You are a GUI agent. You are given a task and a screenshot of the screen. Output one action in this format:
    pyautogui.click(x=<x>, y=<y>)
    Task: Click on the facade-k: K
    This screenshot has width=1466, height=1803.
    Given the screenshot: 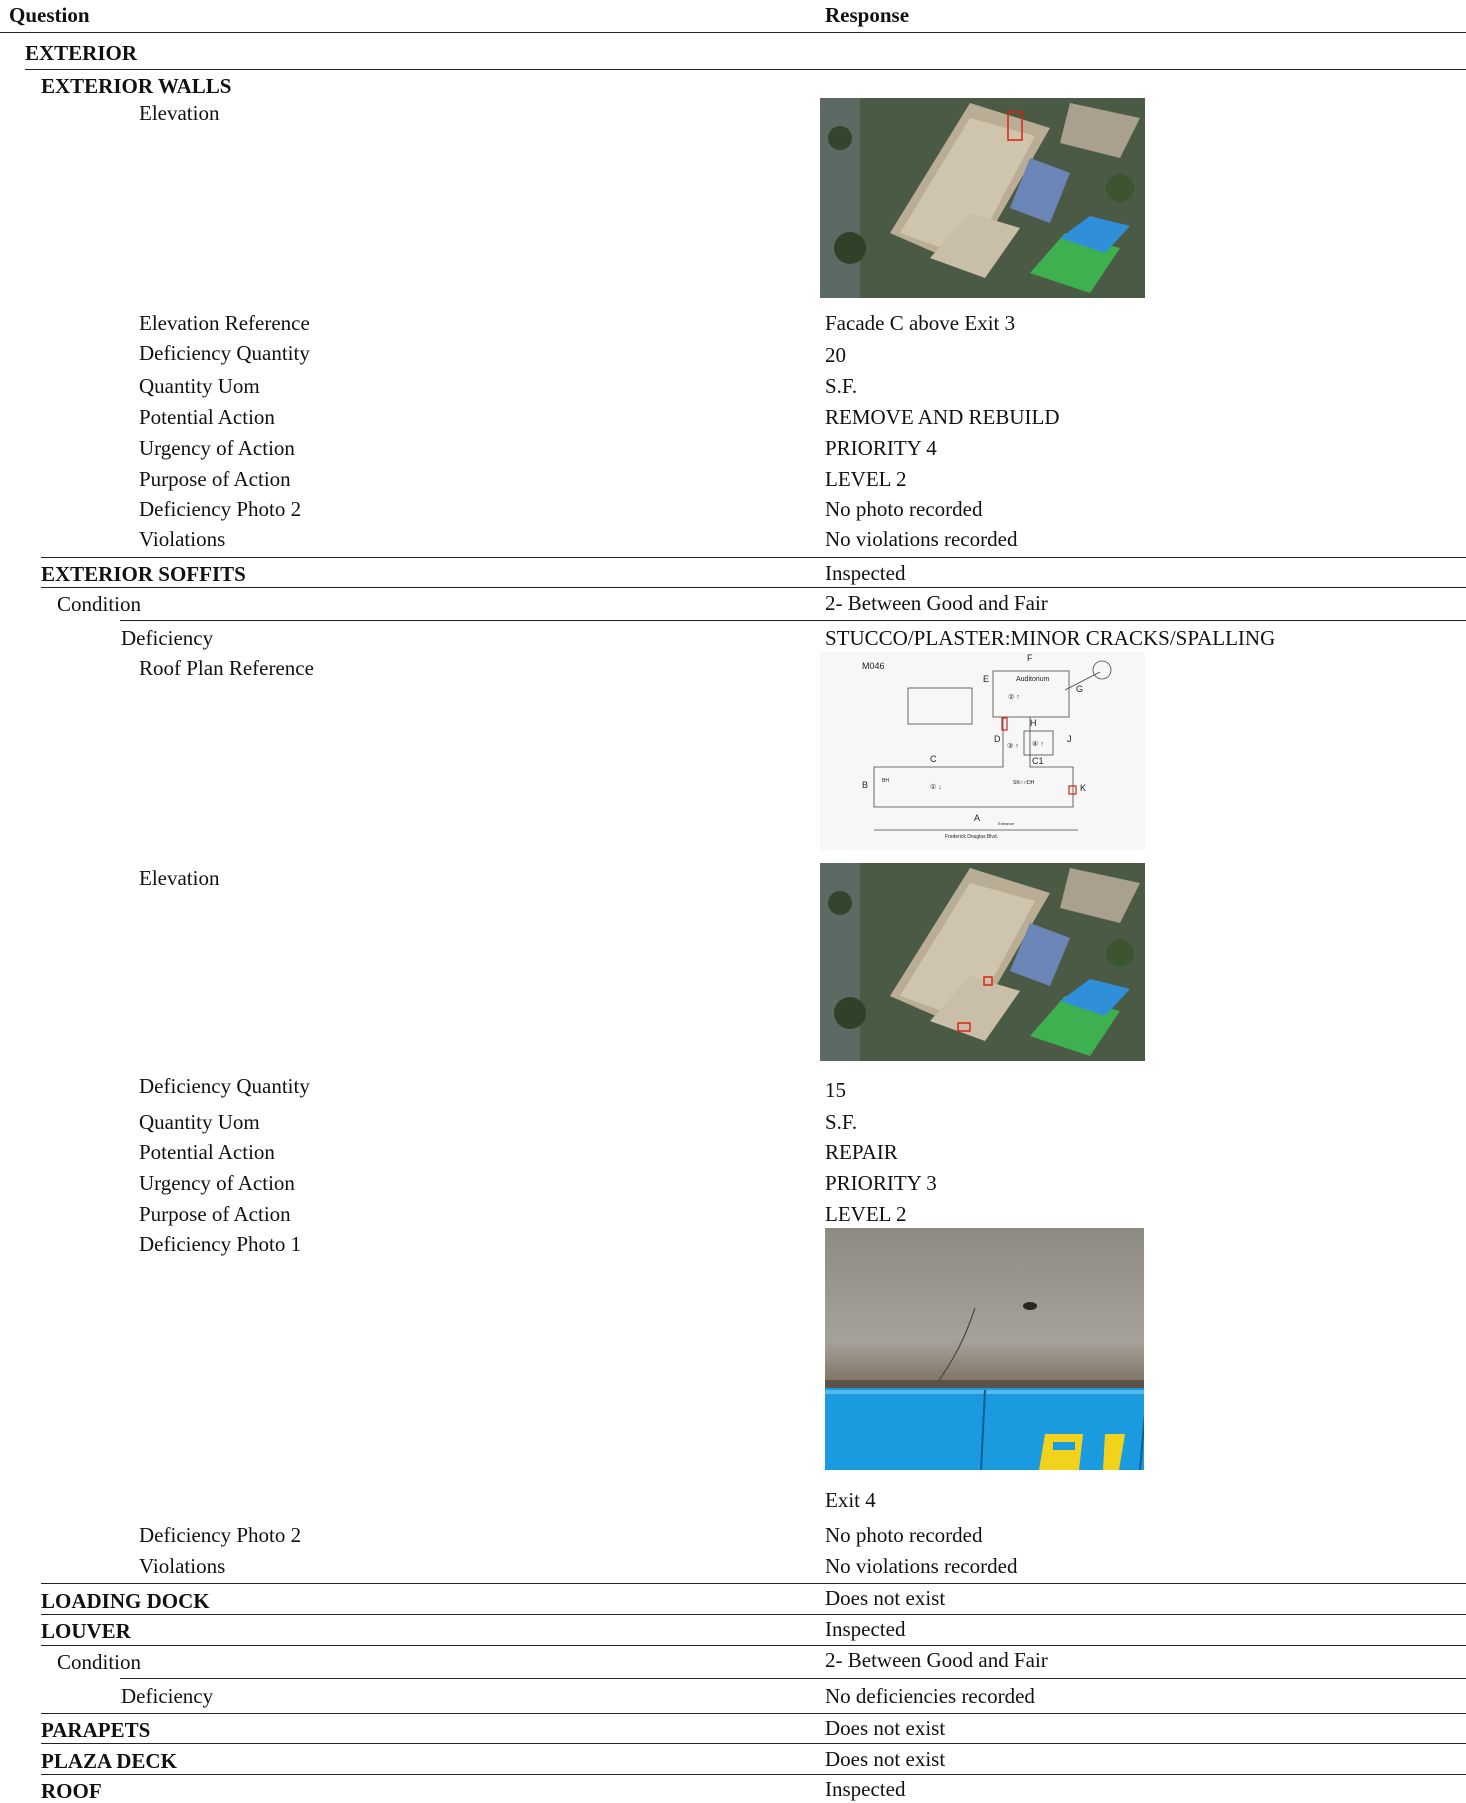 What is the action you would take?
    pyautogui.click(x=1083, y=788)
    